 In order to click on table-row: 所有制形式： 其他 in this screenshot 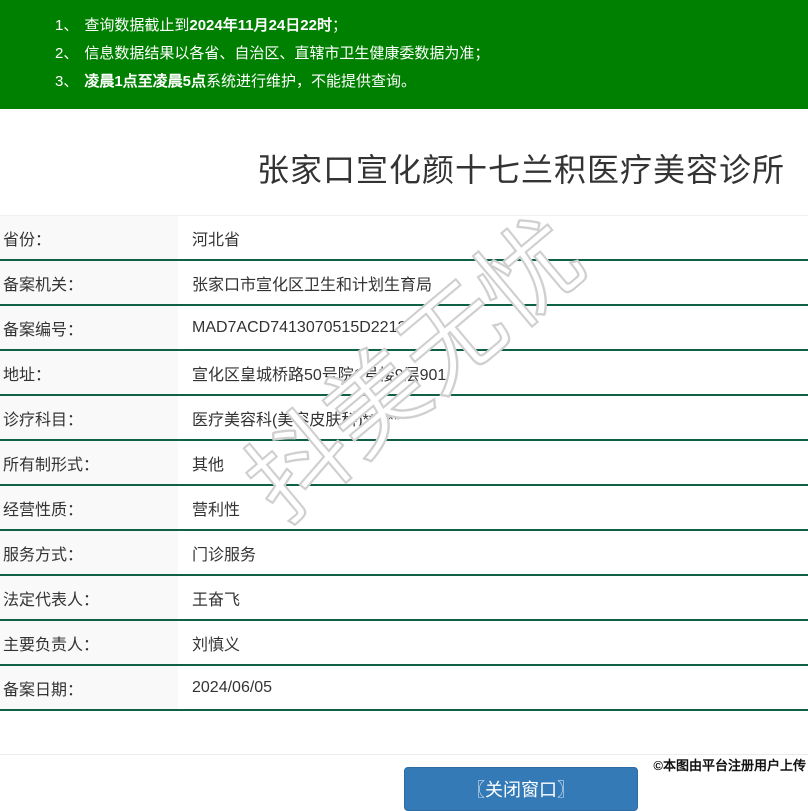, I will do `click(404, 463)`.